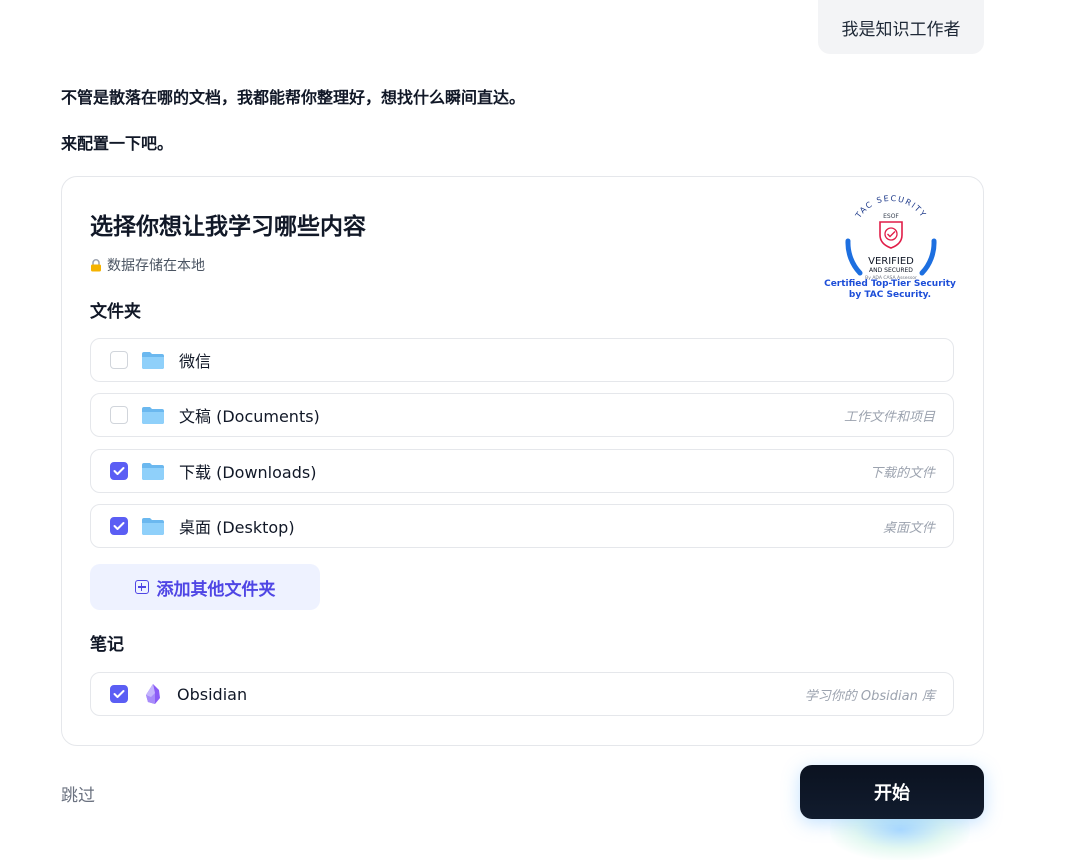  Describe the element at coordinates (889, 417) in the screenshot. I see `folder-row-desc: 工作文件和项目` at that location.